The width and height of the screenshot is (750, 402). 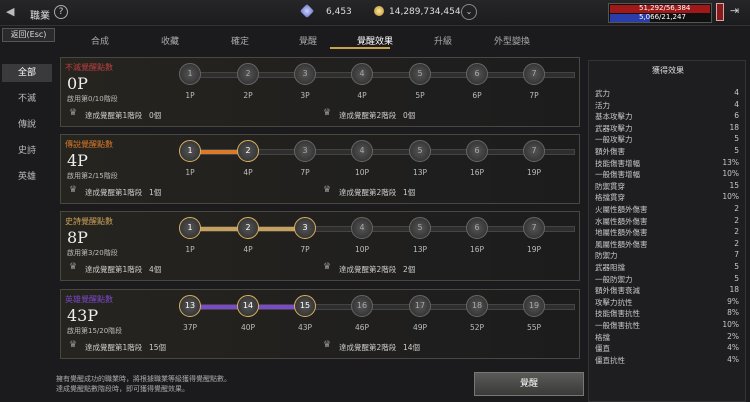 What do you see at coordinates (736, 208) in the screenshot?
I see `effect-value: 2` at bounding box center [736, 208].